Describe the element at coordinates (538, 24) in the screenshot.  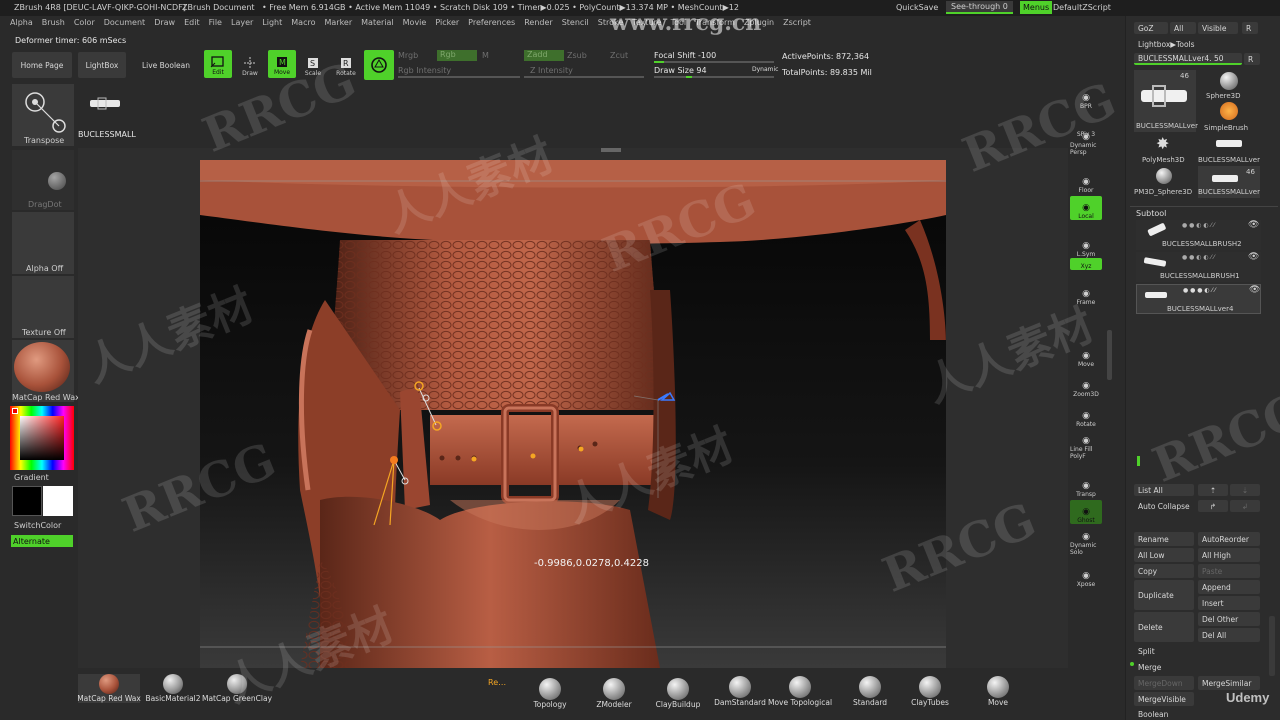
I see `menu-render: Render` at that location.